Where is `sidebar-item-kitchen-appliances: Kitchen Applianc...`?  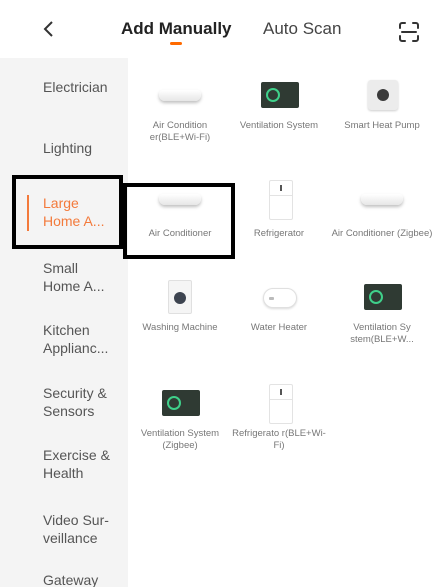 sidebar-item-kitchen-appliances: Kitchen Applianc... is located at coordinates (79, 339).